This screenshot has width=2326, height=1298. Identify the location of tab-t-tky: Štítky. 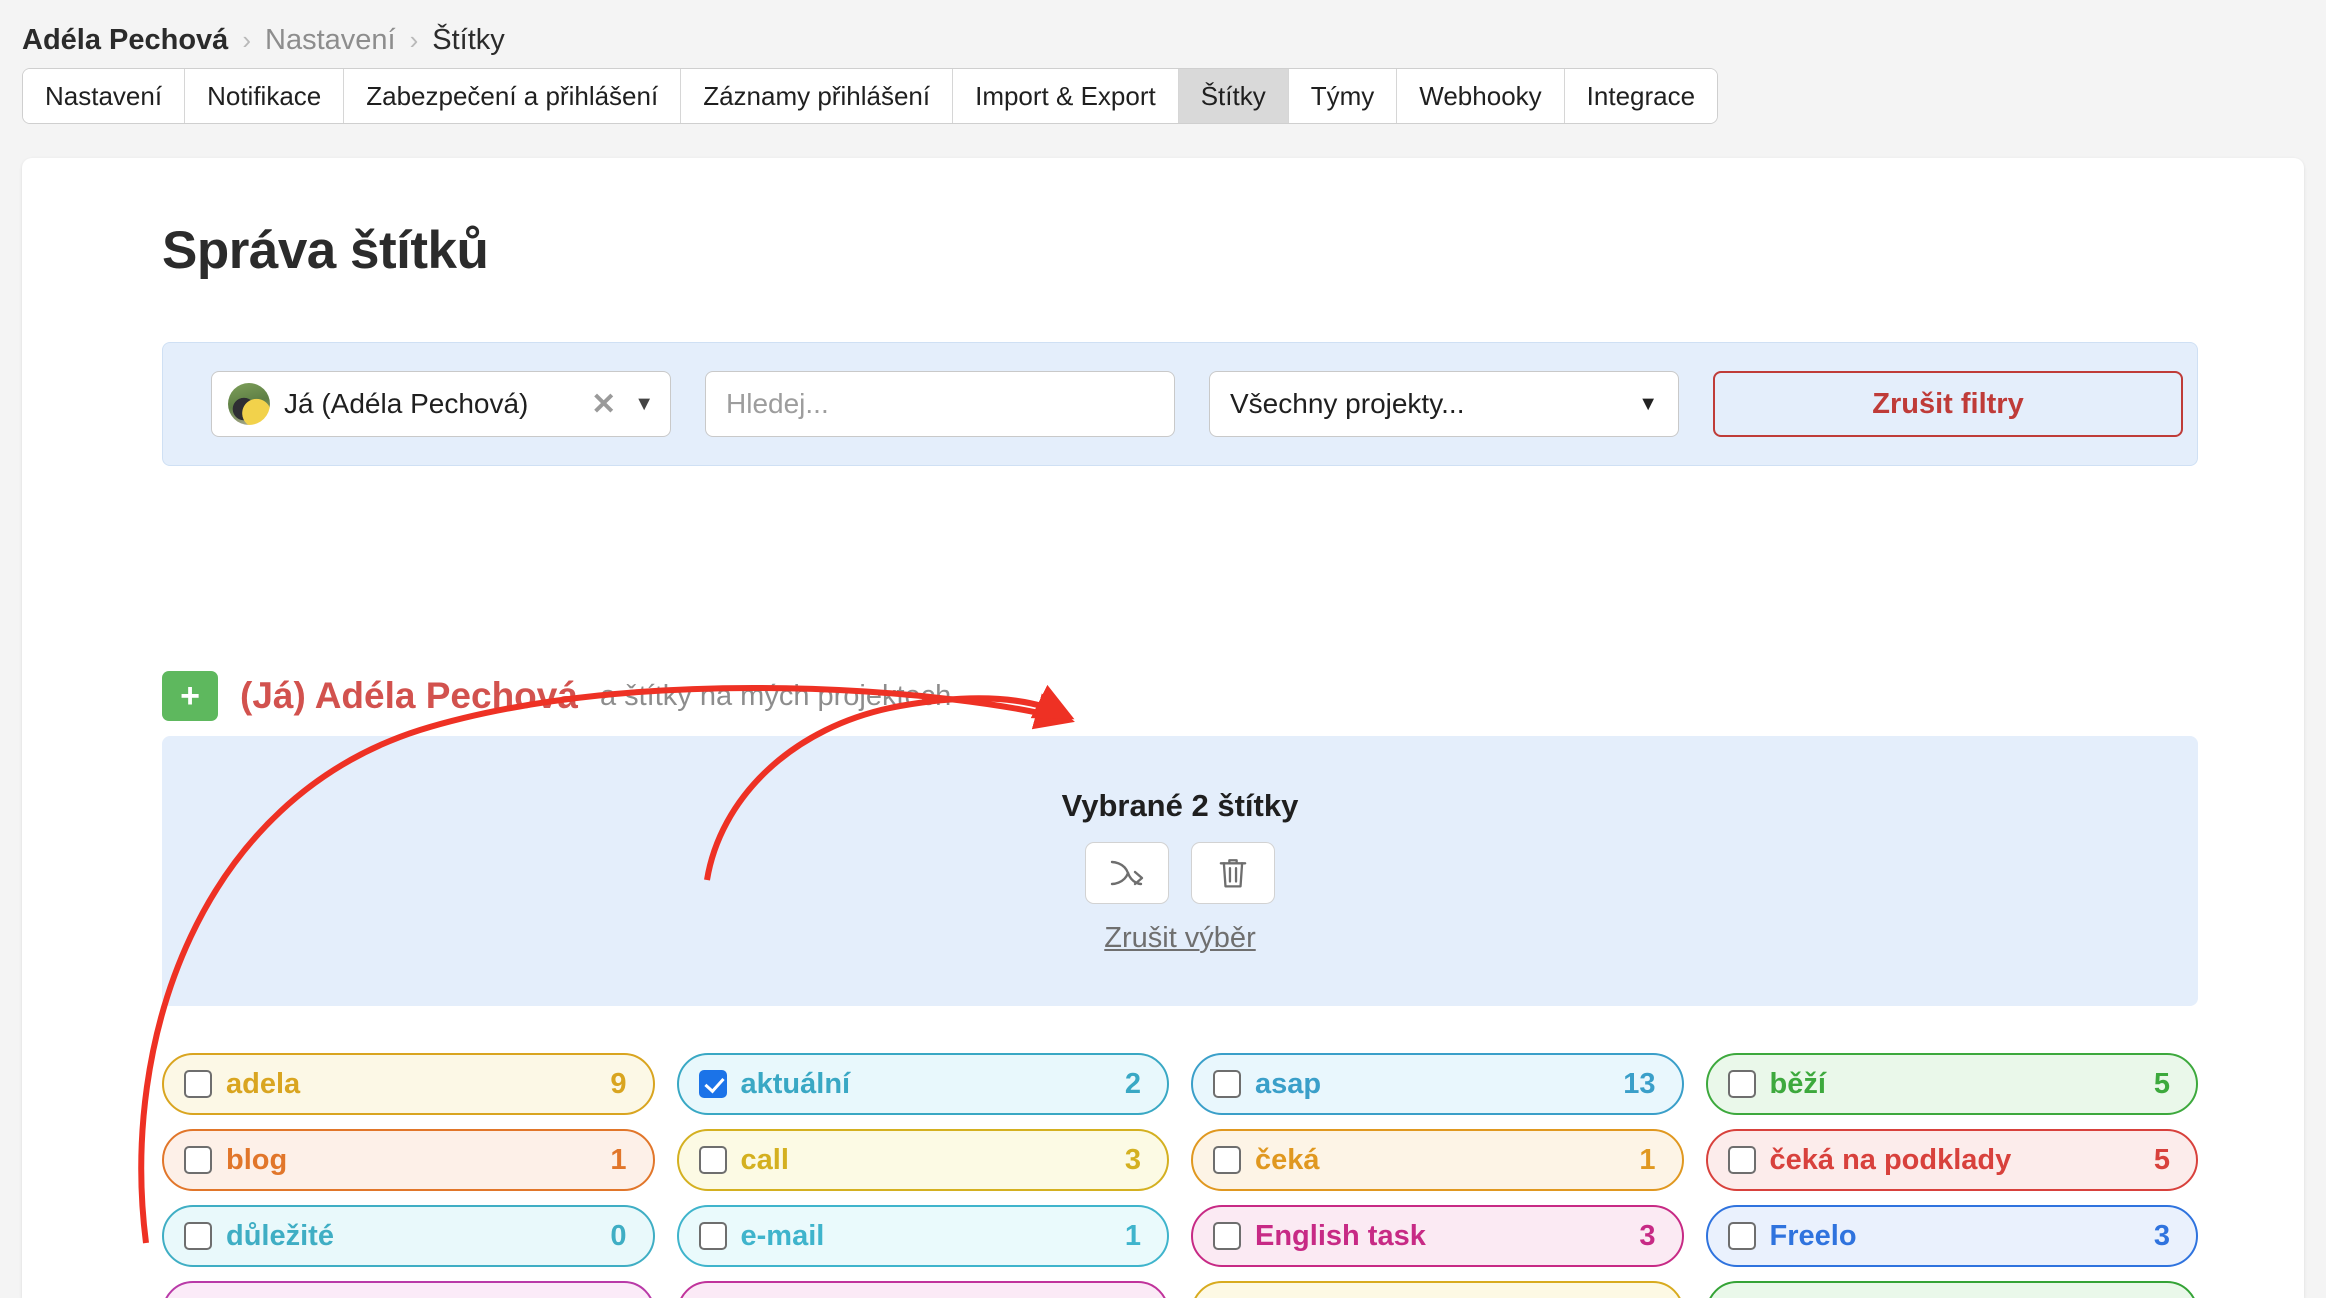
(1233, 96).